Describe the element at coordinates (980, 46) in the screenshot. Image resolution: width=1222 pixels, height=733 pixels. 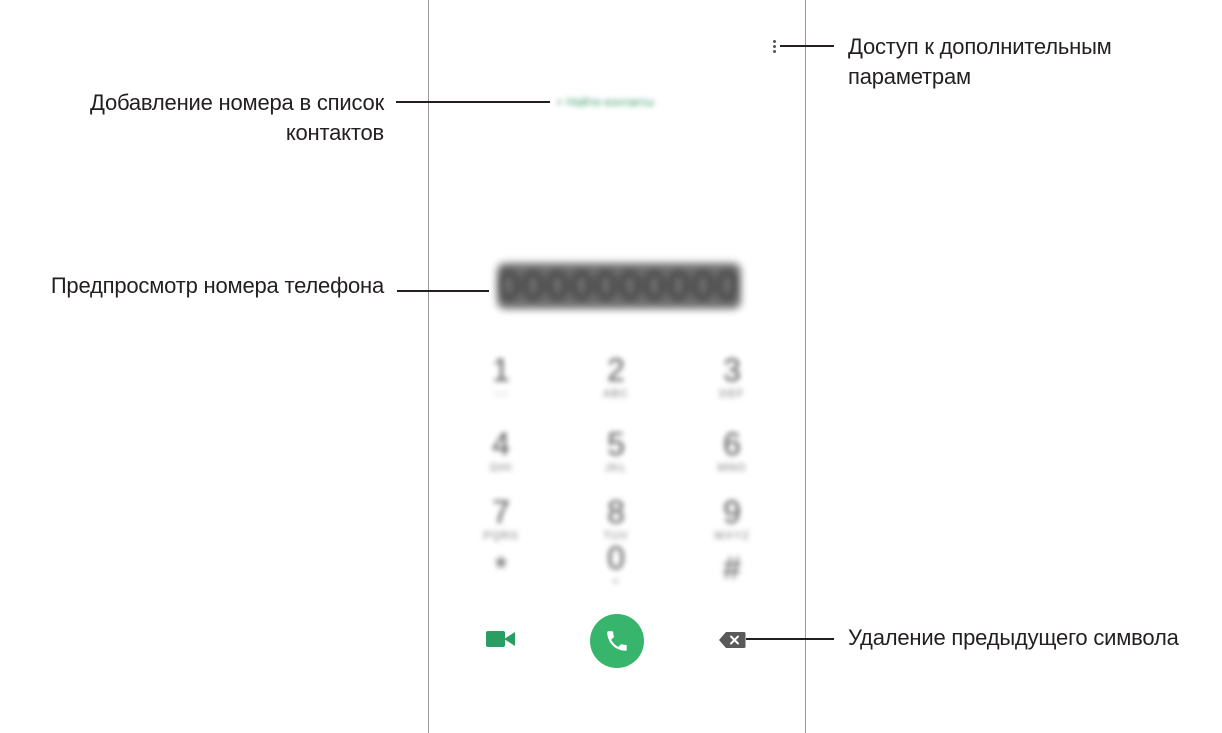
I see `callout-text: Доступ к дополнительным` at that location.